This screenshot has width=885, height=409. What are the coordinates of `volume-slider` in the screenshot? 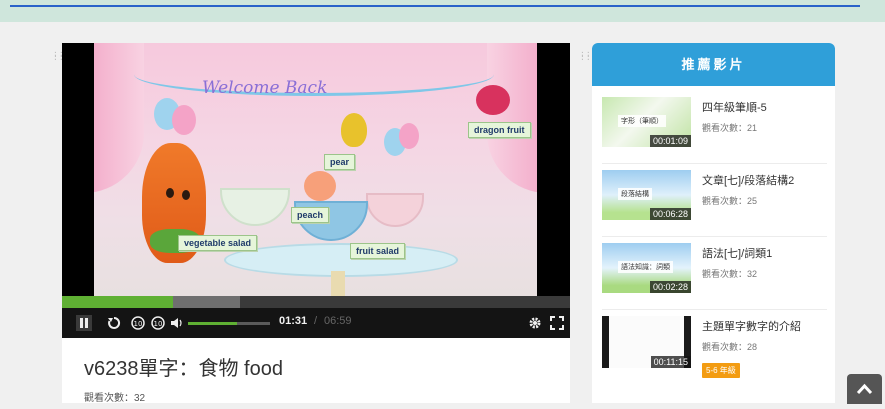 It's located at (229, 323).